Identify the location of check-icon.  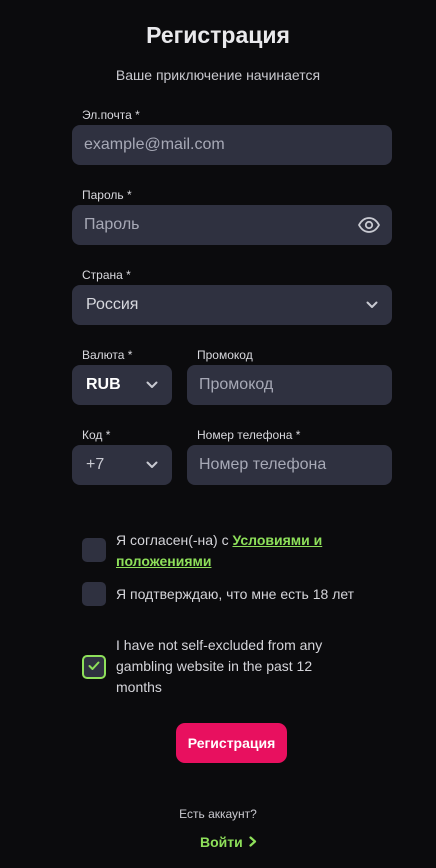
(94, 667).